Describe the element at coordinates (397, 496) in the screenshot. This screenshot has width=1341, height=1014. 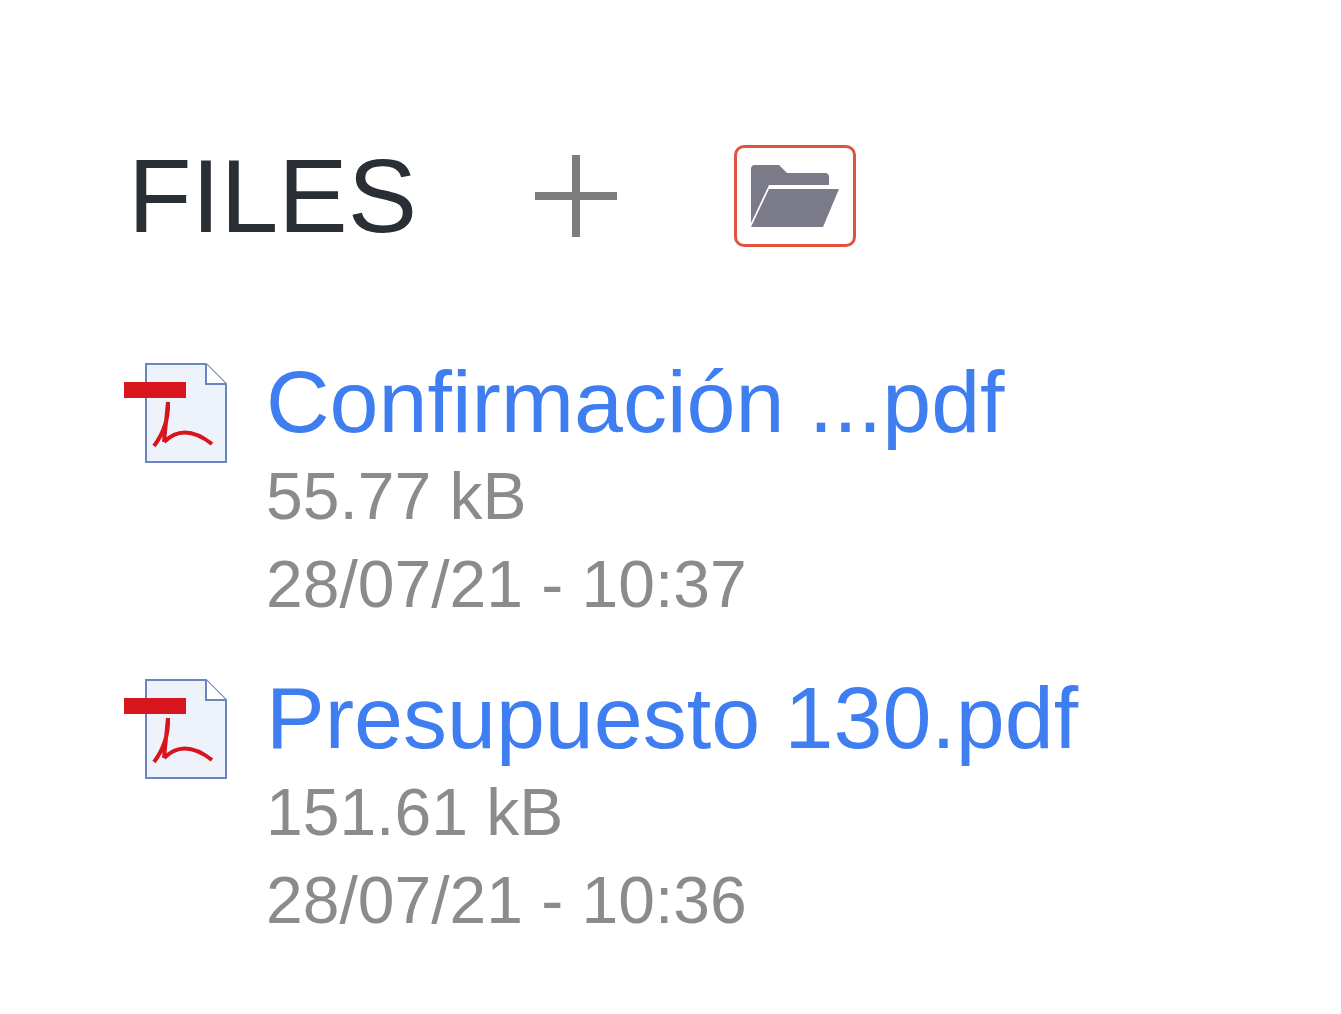
I see `file-size: 55.77 kB` at that location.